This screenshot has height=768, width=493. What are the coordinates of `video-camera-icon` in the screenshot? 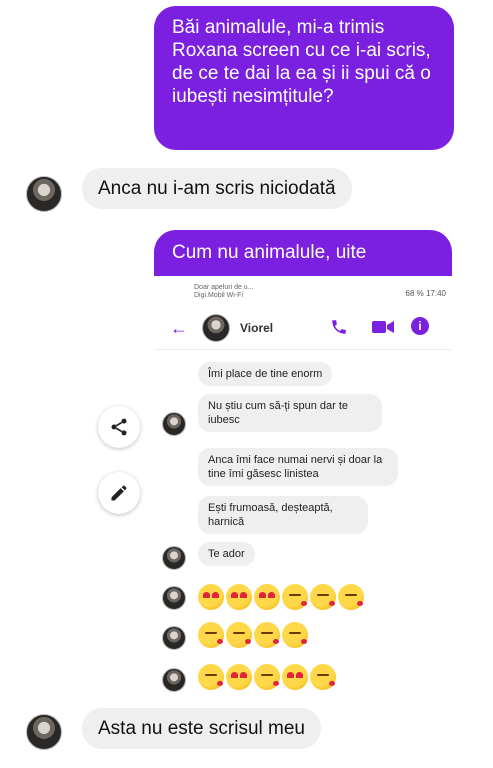 It's located at (383, 327).